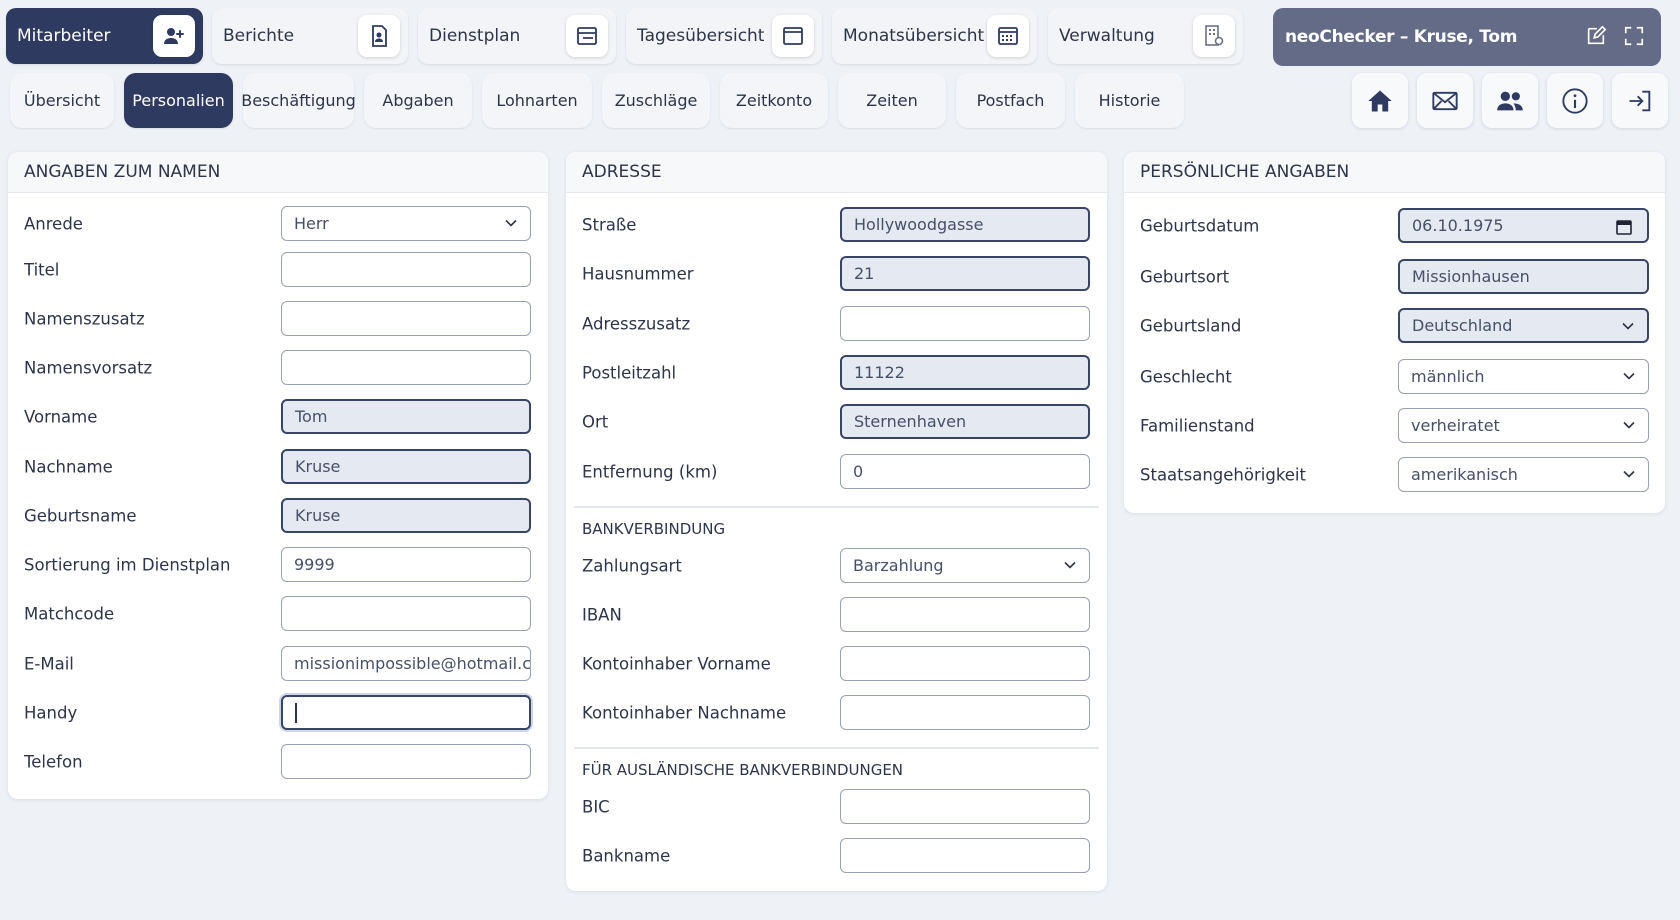 Image resolution: width=1680 pixels, height=920 pixels. Describe the element at coordinates (609, 225) in the screenshot. I see `strasse-label: Straße` at that location.